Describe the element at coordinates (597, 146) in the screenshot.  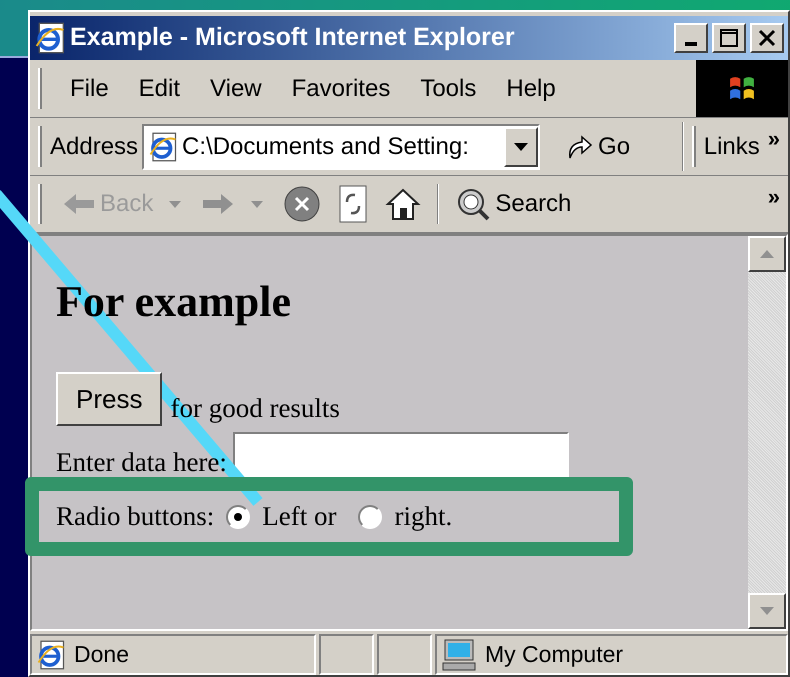
I see `go-button: Go` at that location.